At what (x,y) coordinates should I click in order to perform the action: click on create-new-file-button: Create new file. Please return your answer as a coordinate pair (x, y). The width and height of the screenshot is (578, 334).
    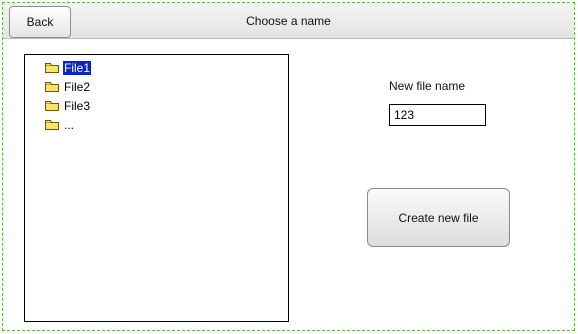
    Looking at the image, I should click on (438, 217).